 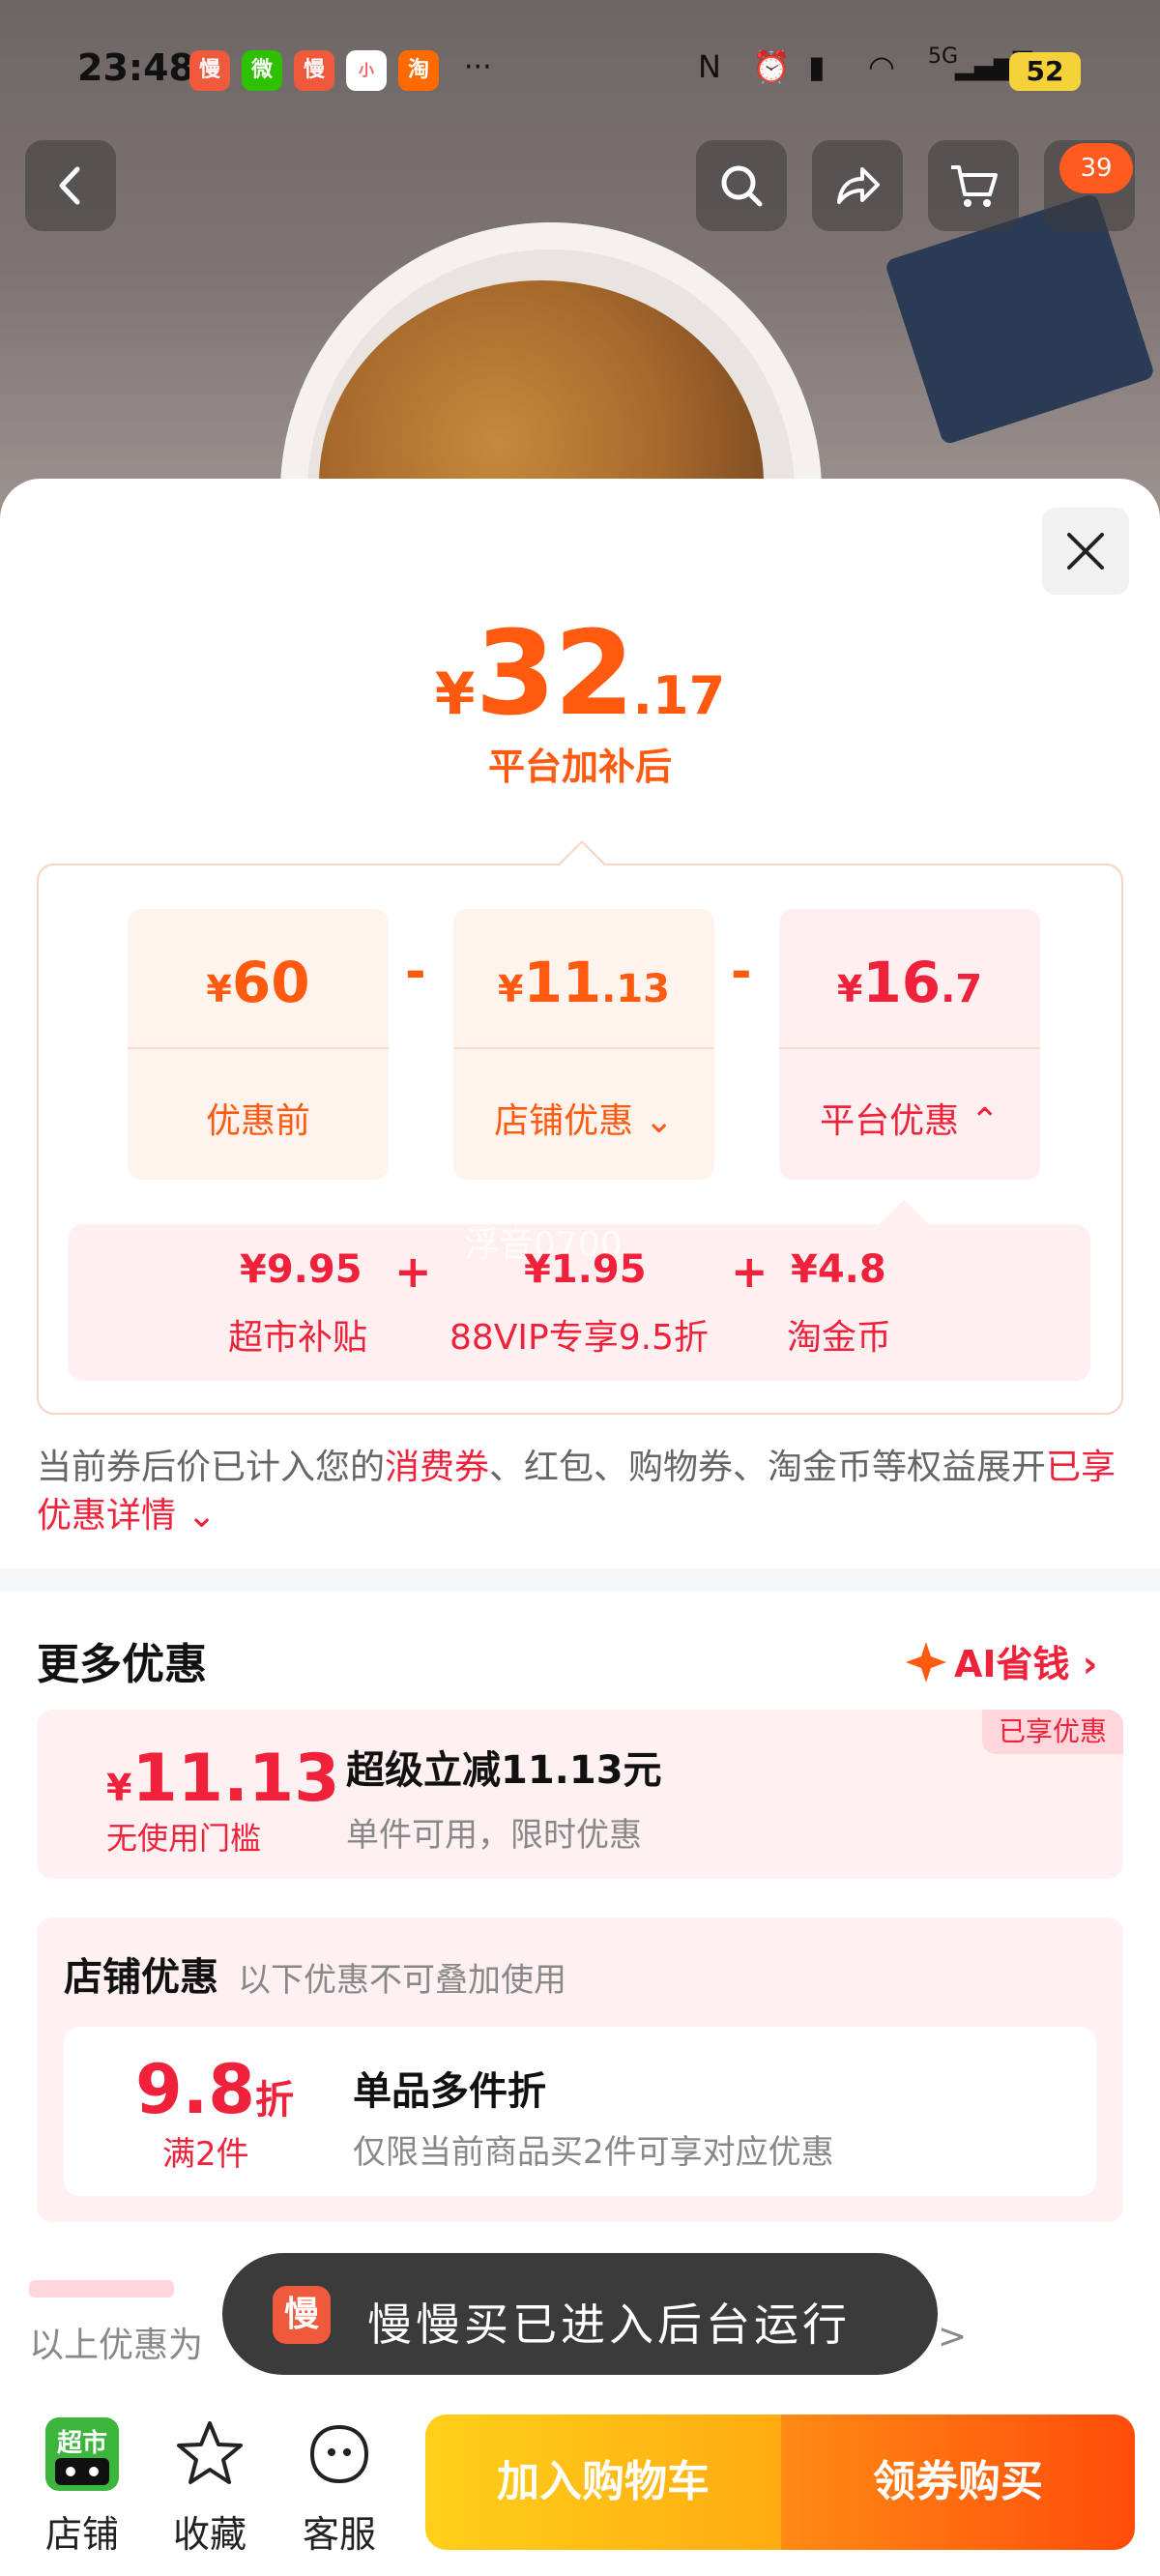 What do you see at coordinates (1090, 1664) in the screenshot?
I see `chevron-right-icon: ›` at bounding box center [1090, 1664].